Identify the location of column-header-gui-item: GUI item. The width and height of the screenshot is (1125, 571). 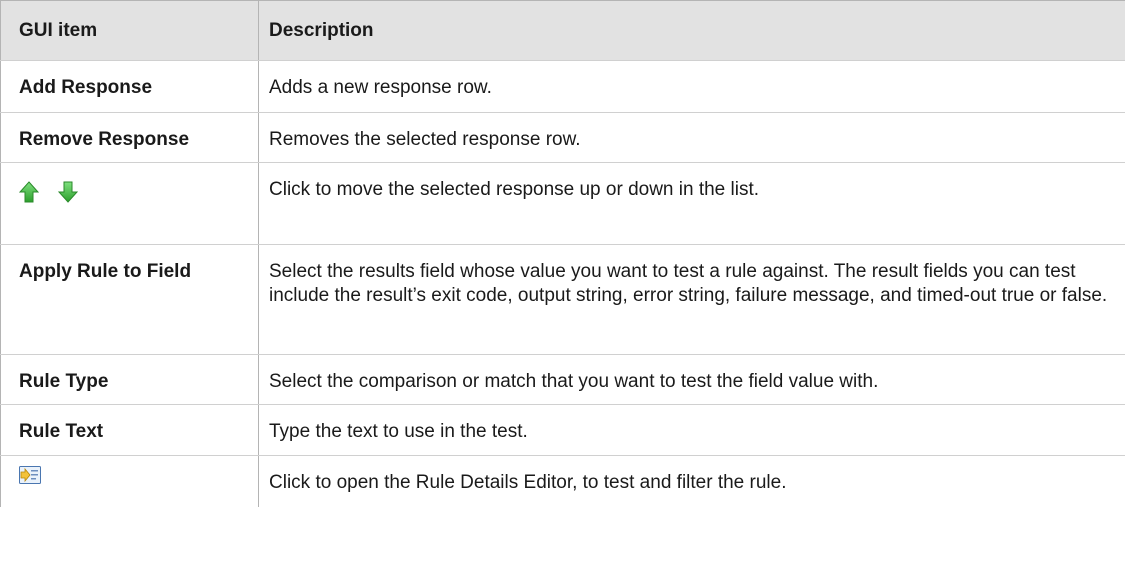
(129, 30).